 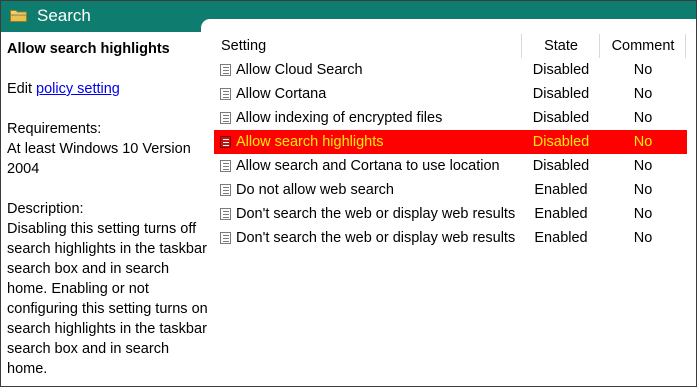 What do you see at coordinates (310, 142) in the screenshot?
I see `setting-name: Allow search highlights` at bounding box center [310, 142].